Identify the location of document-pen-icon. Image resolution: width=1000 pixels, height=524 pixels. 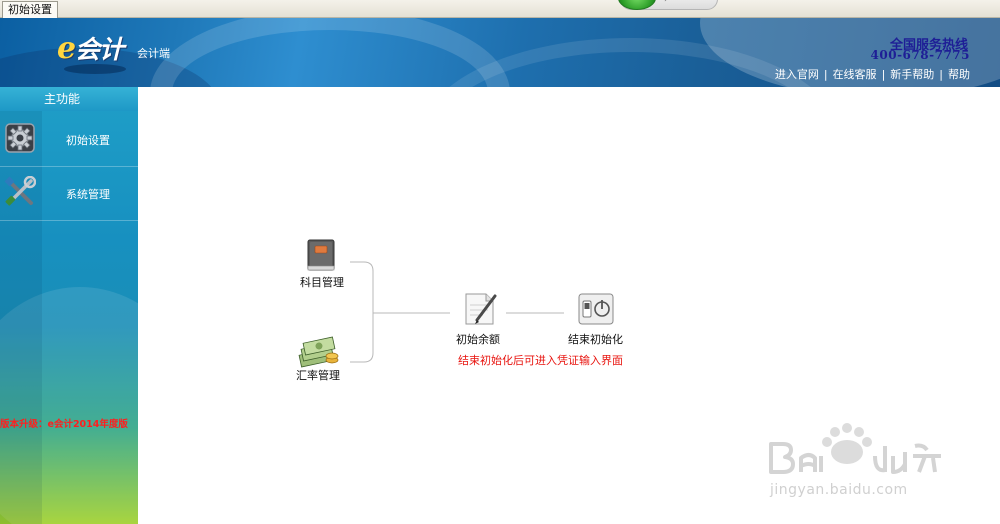
(480, 309).